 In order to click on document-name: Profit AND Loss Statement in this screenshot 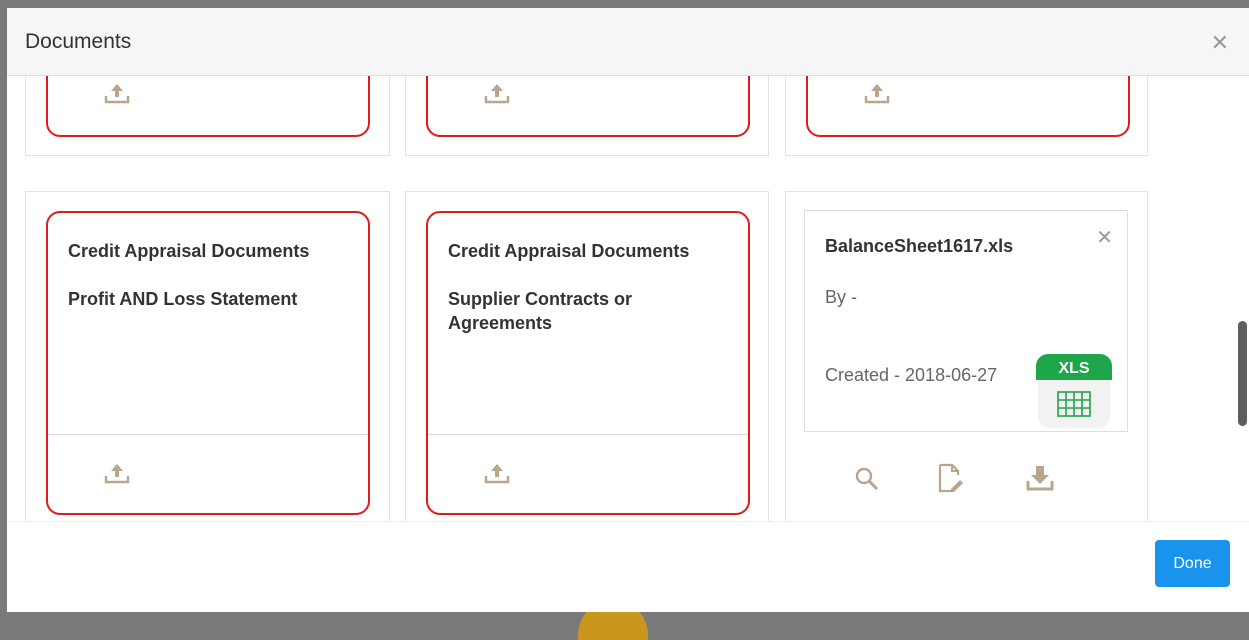, I will do `click(183, 299)`.